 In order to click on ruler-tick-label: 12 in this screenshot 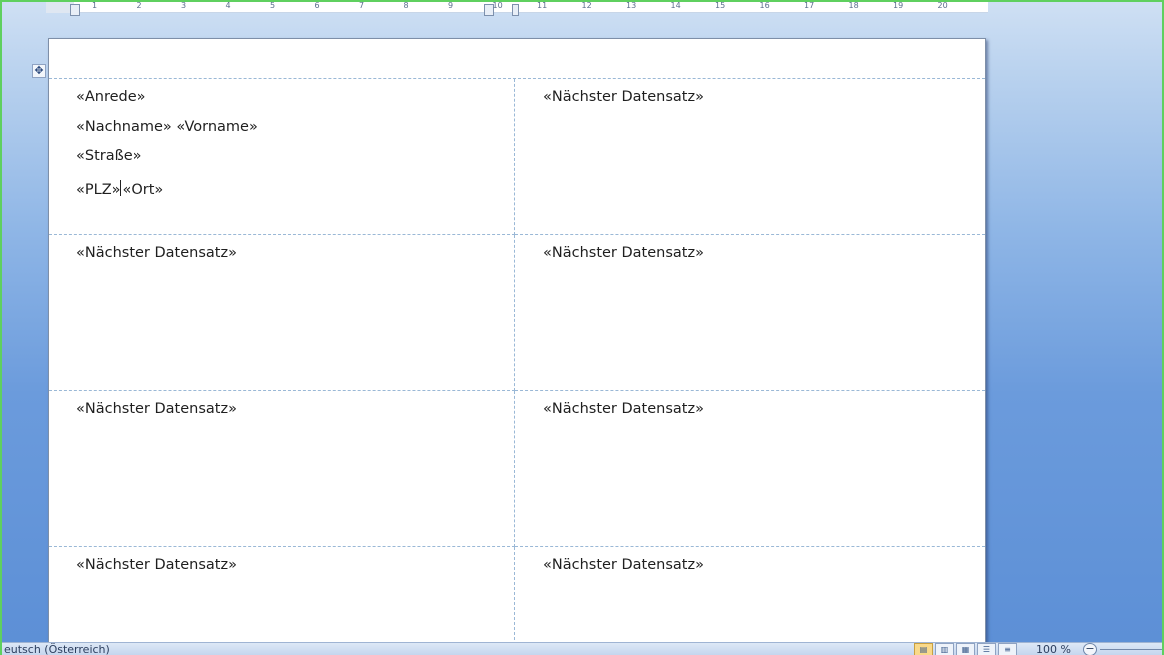, I will do `click(586, 5)`.